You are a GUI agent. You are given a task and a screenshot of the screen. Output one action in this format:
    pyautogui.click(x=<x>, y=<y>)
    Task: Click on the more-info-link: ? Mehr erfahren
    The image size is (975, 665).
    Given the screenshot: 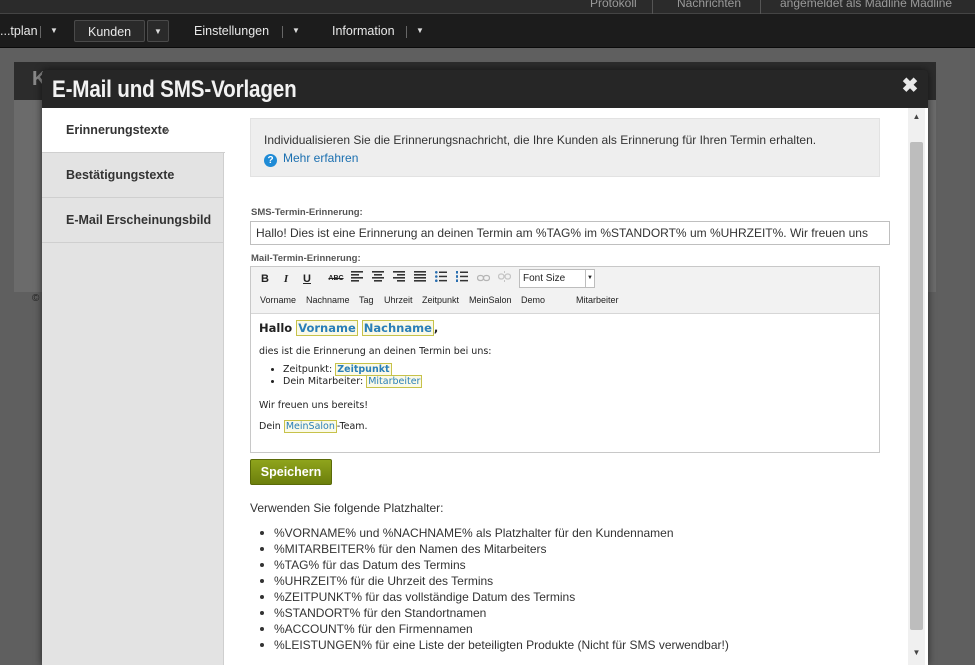 What is the action you would take?
    pyautogui.click(x=311, y=159)
    